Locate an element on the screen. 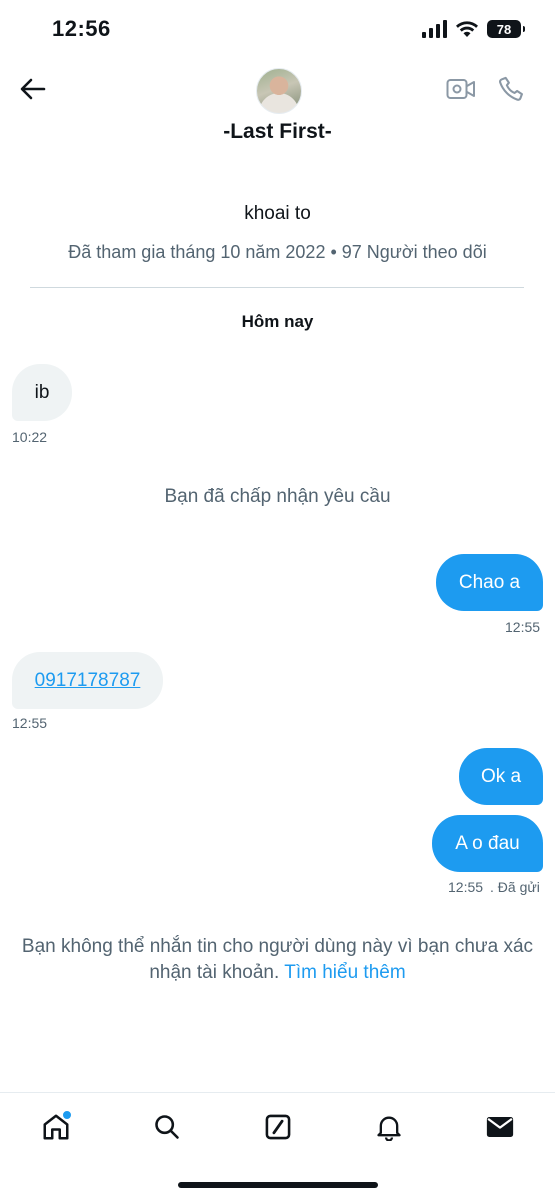  battery-indicator: 78 is located at coordinates (506, 29).